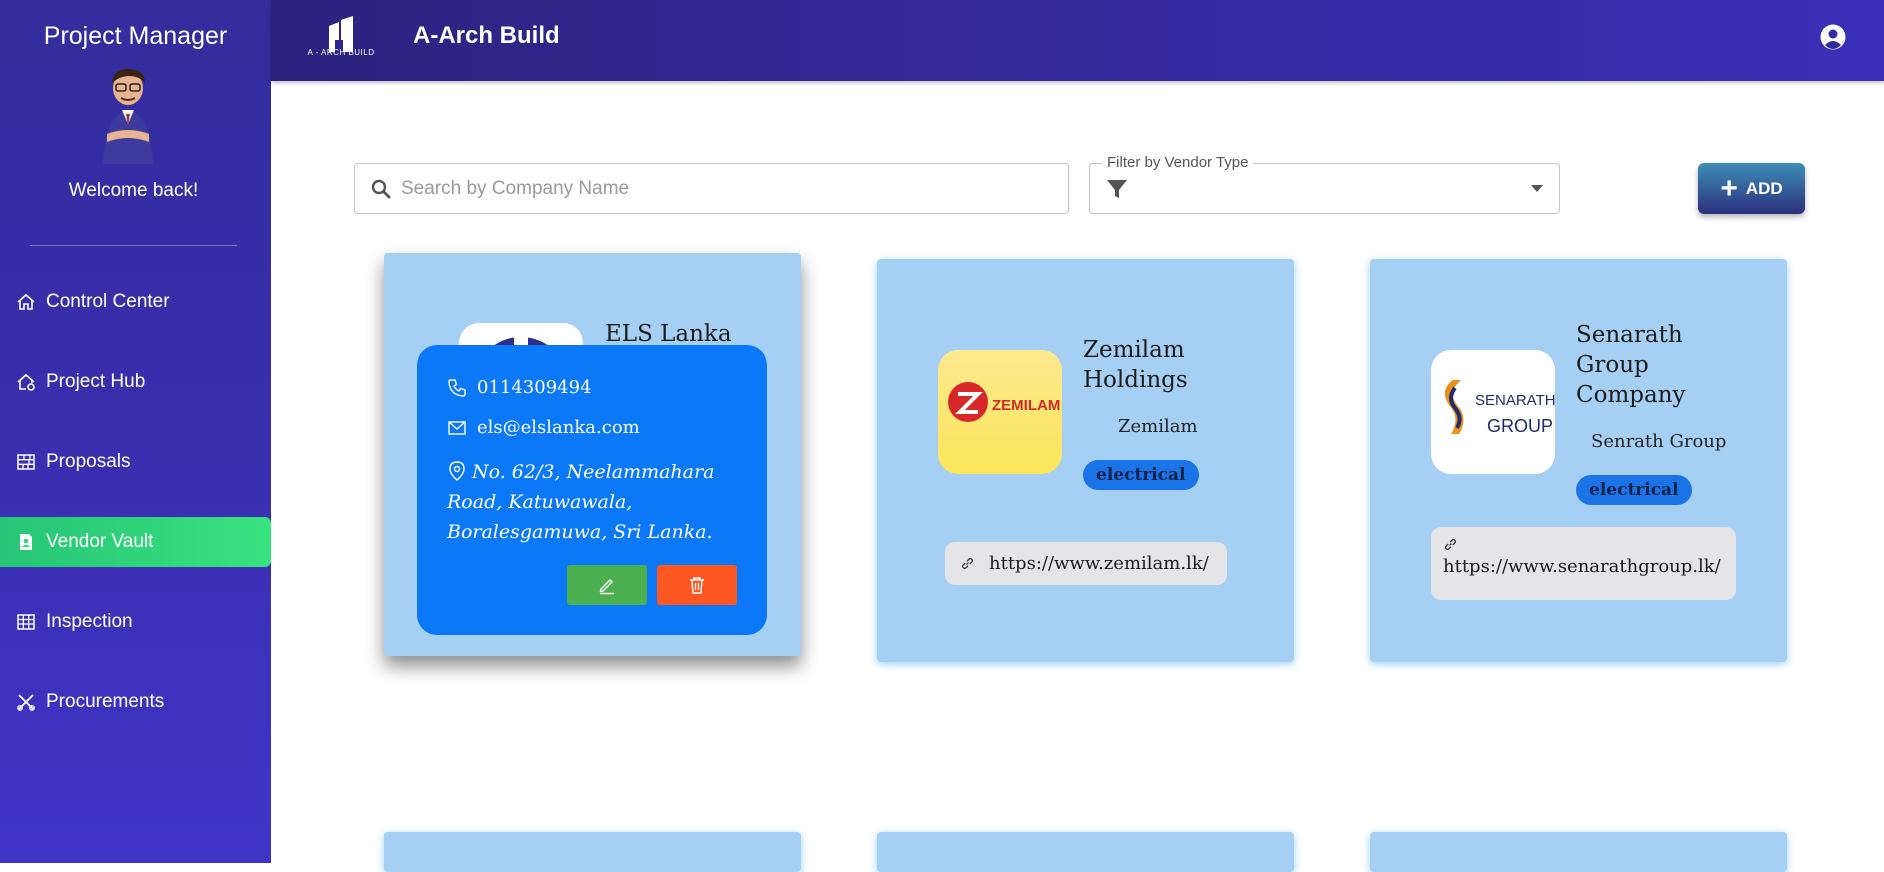  What do you see at coordinates (341, 52) in the screenshot?
I see `logo-text: A - ARCH BUILD` at bounding box center [341, 52].